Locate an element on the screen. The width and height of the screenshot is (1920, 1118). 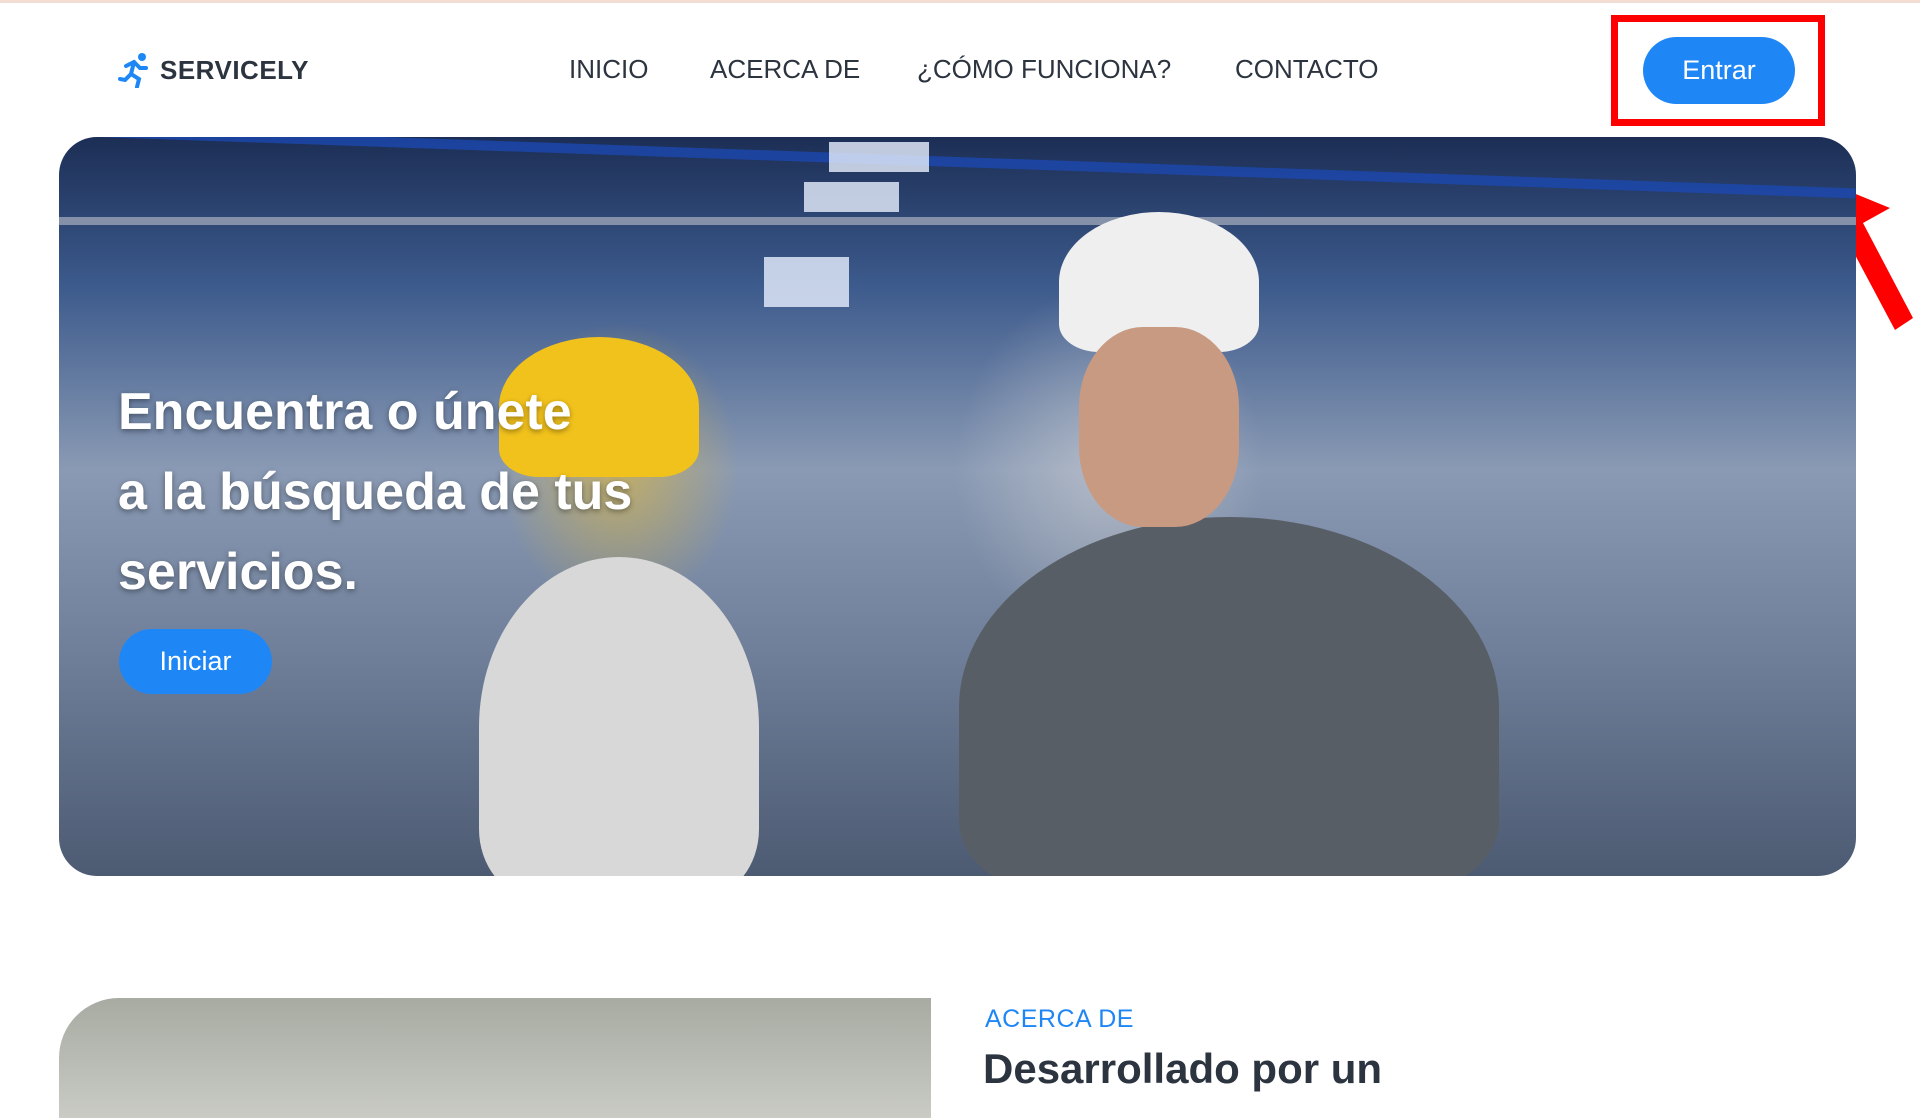
about-section-label: ACERCA DE is located at coordinates (1059, 1019).